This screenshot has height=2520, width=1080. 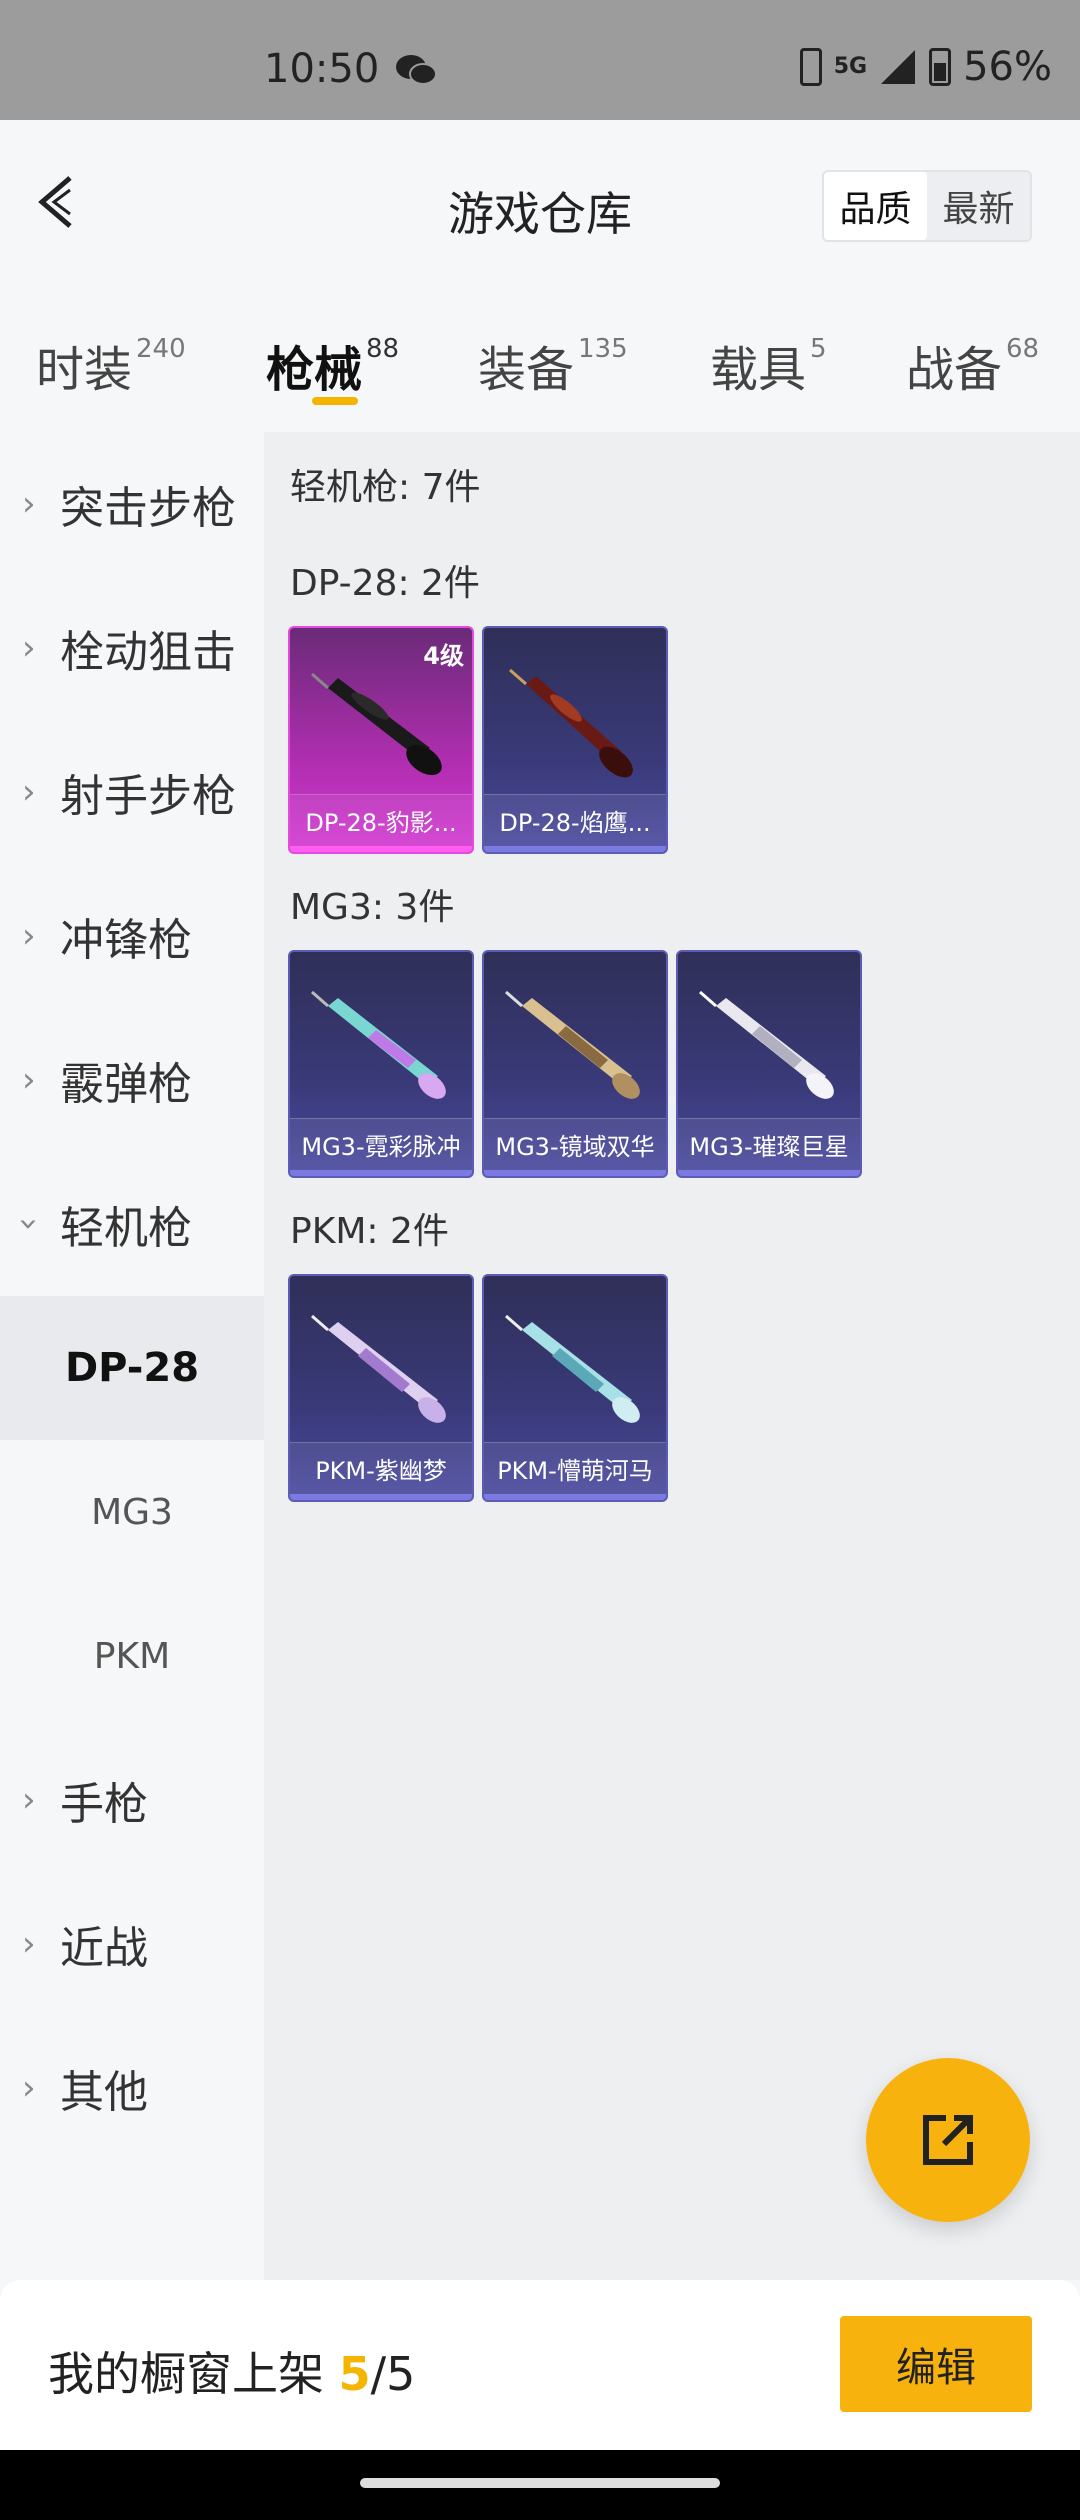 I want to click on showcase-label: 我的橱窗上架, so click(x=186, y=2374).